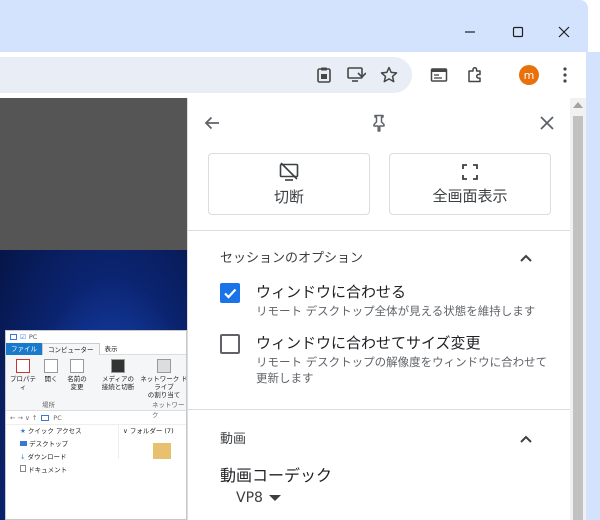 This screenshot has width=600, height=520. I want to click on explorer-ribbon-tabs: ファイル コンピューター 表示, so click(96, 348).